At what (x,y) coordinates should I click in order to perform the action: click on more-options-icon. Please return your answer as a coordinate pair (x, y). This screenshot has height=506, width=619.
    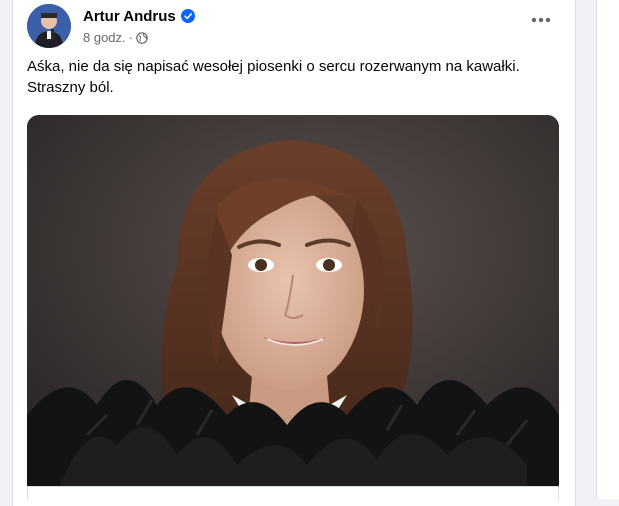
    Looking at the image, I should click on (541, 20).